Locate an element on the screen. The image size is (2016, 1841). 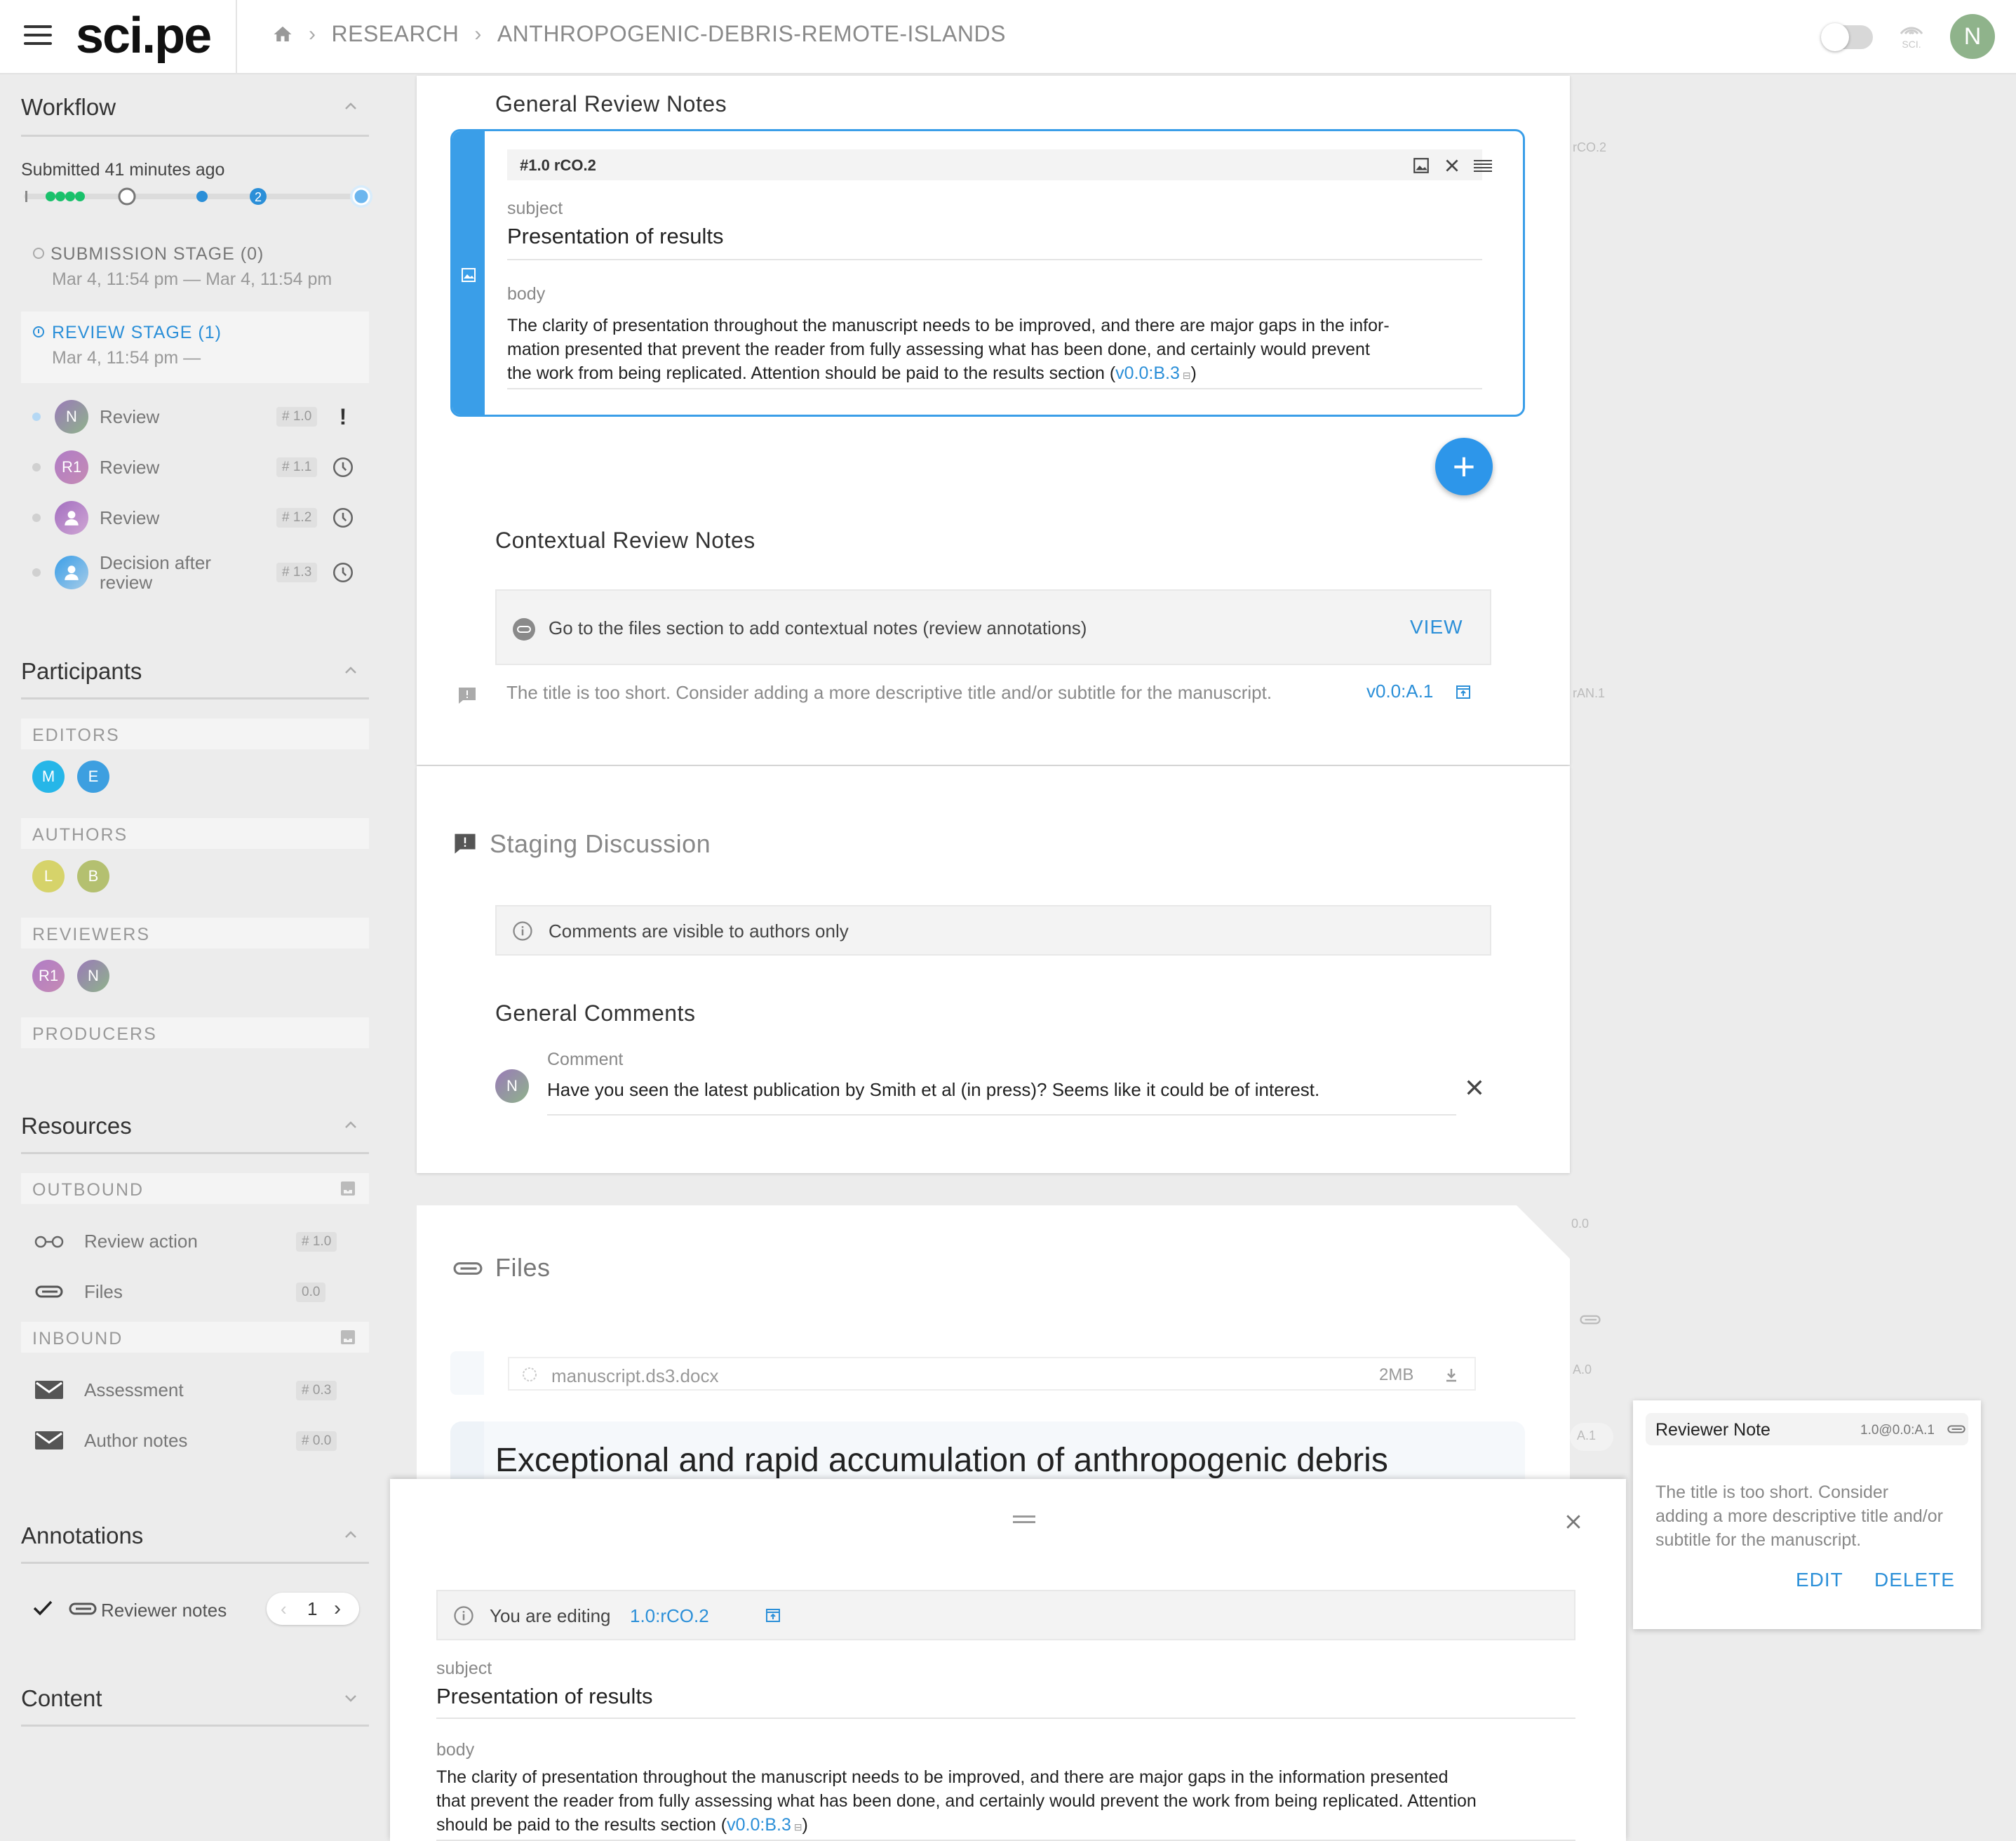
body-label: body is located at coordinates (456, 1750).